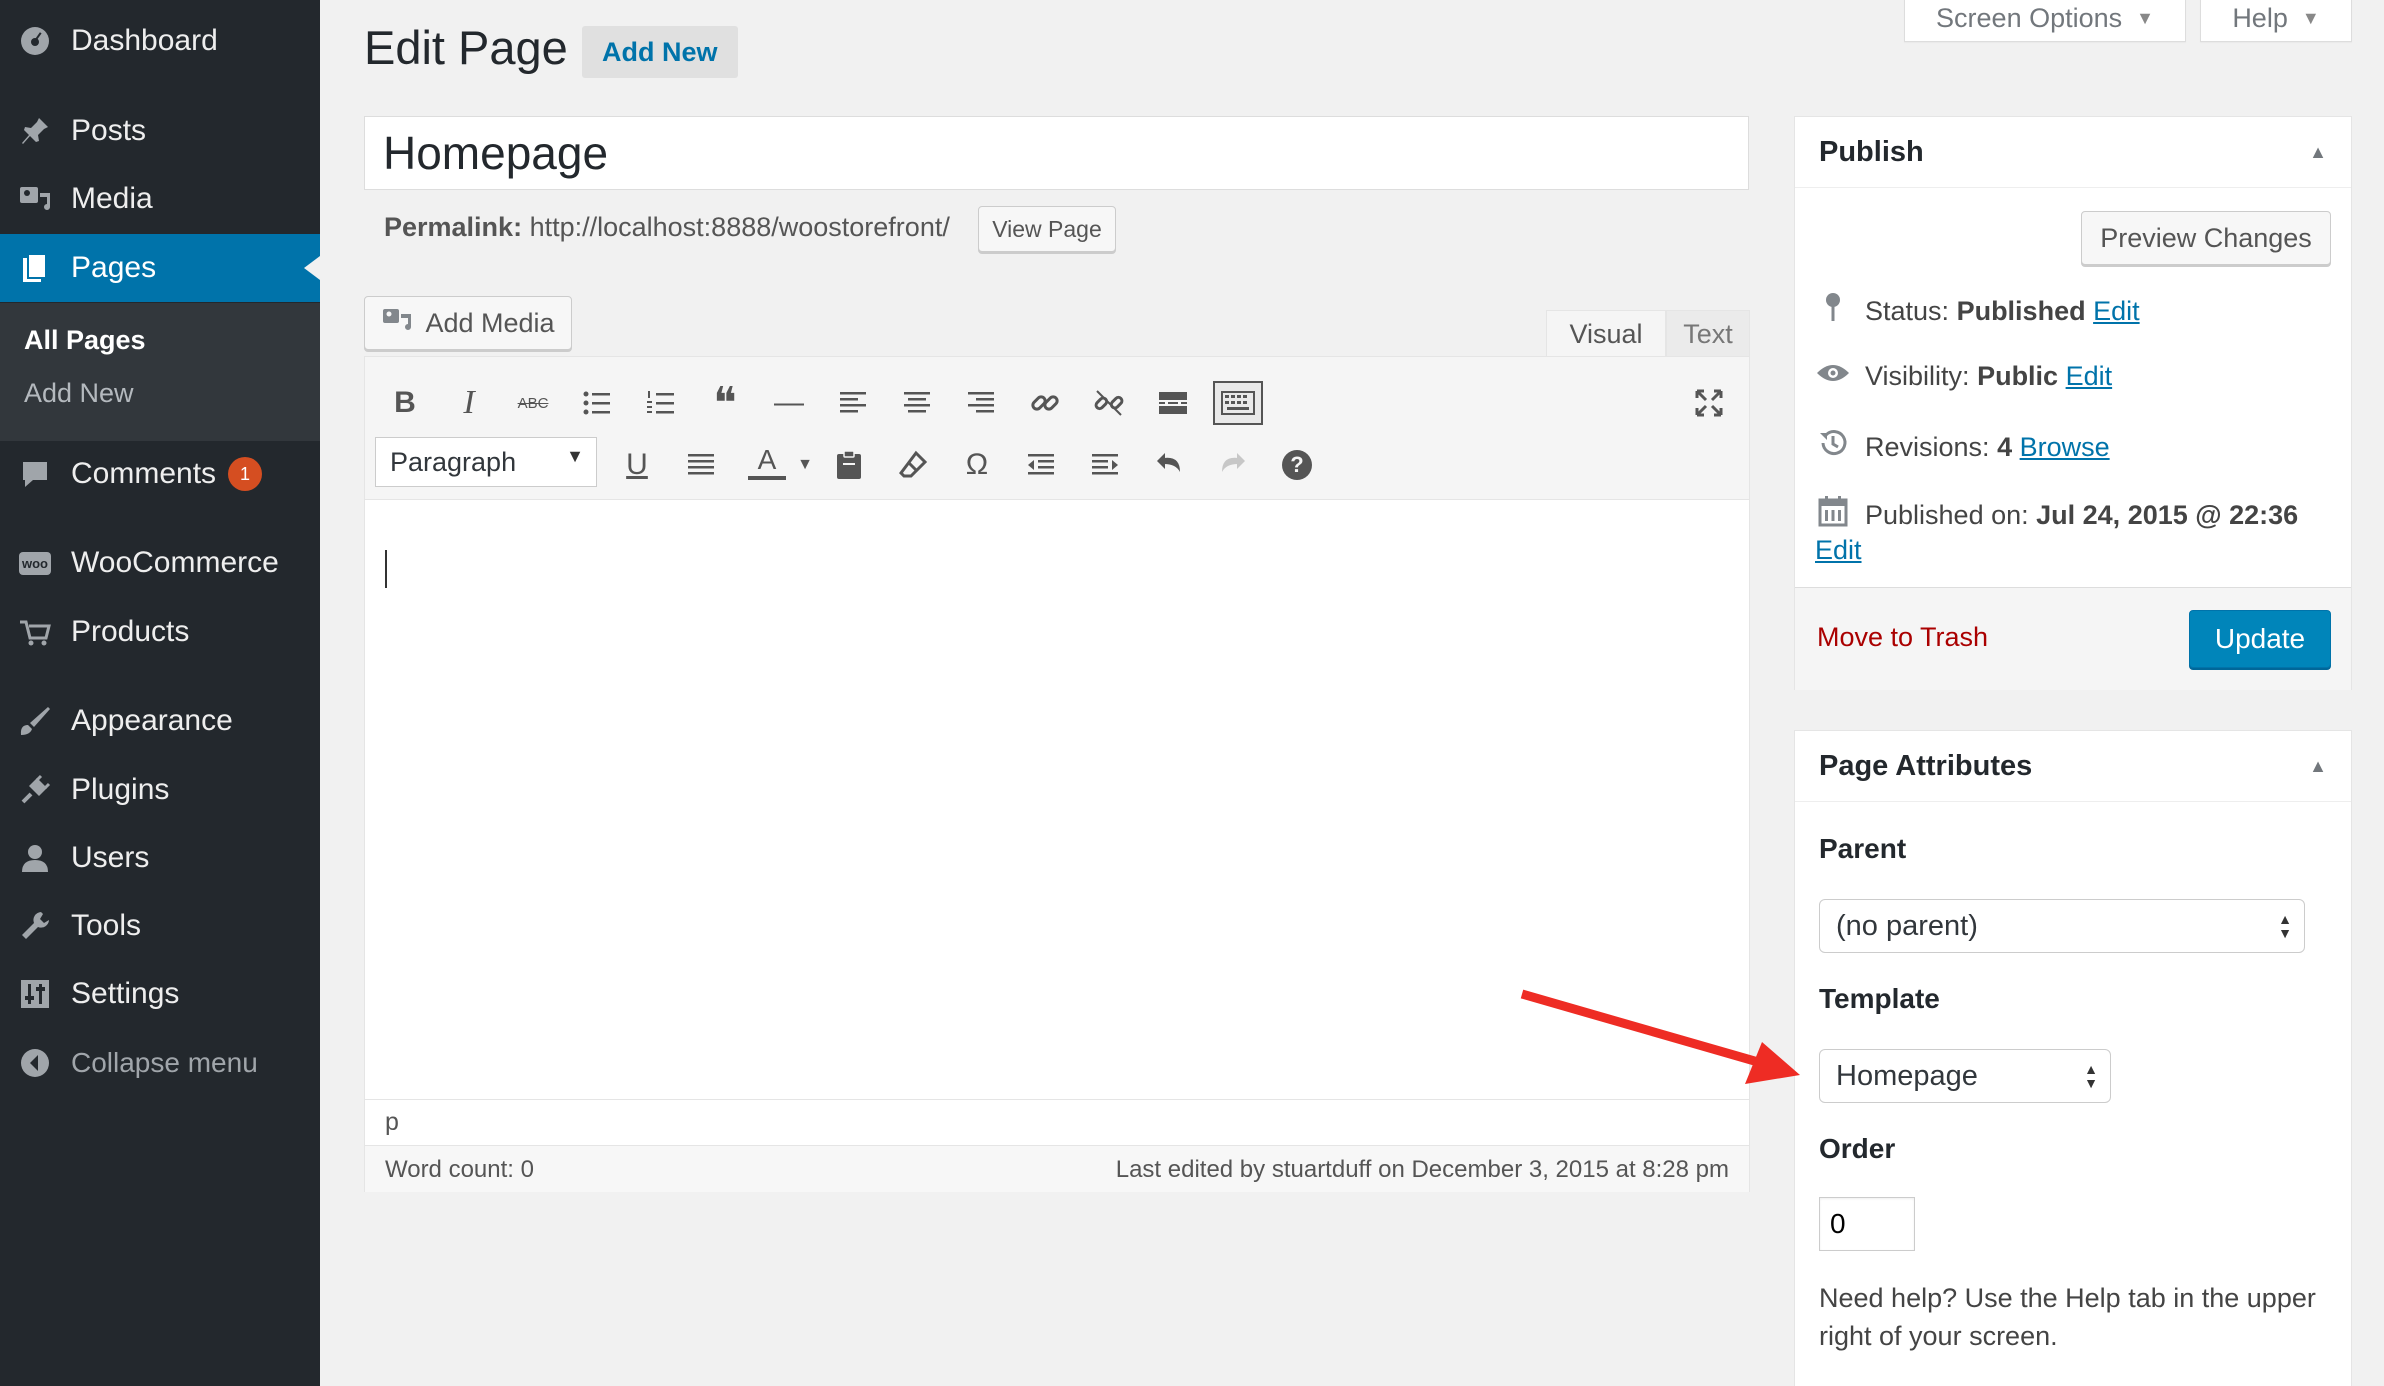 This screenshot has height=1386, width=2384. Describe the element at coordinates (160, 858) in the screenshot. I see `sidebar-item-users: Users` at that location.